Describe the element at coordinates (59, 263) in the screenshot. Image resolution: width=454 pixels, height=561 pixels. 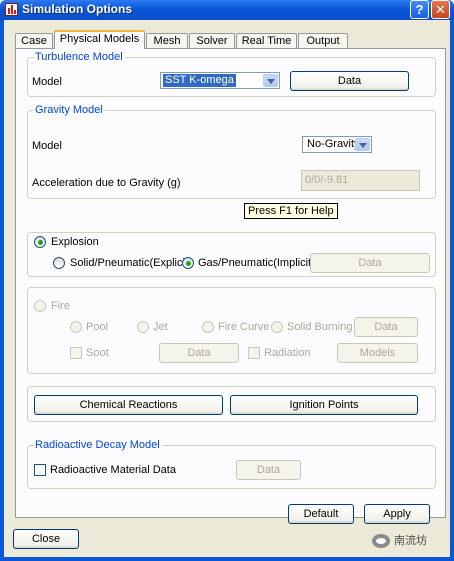
I see `solid-pneumatic-radio` at that location.